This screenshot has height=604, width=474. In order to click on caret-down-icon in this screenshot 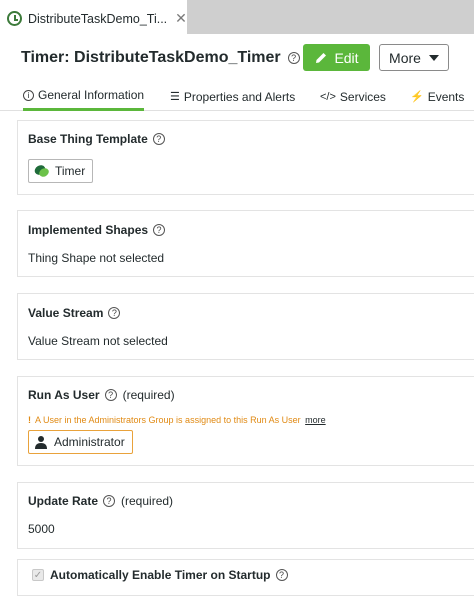, I will do `click(433, 57)`.